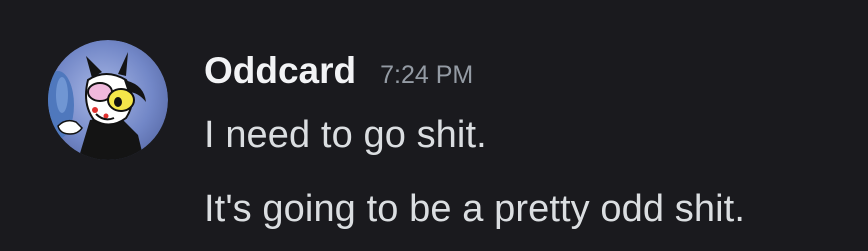 The width and height of the screenshot is (868, 251). I want to click on cartoon-character-avatar-icon, so click(108, 100).